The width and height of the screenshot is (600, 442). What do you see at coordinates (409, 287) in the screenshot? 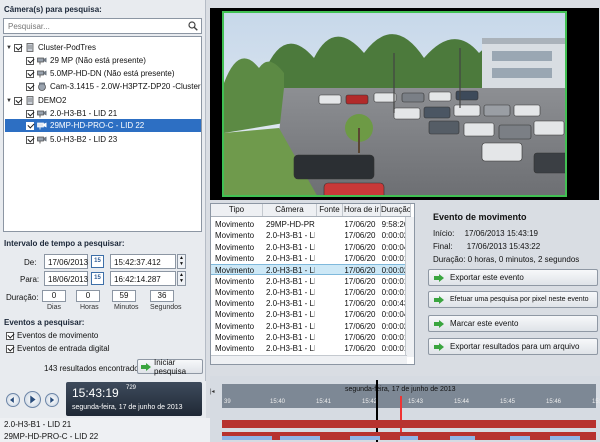
I see `vertical-scrollbar` at bounding box center [409, 287].